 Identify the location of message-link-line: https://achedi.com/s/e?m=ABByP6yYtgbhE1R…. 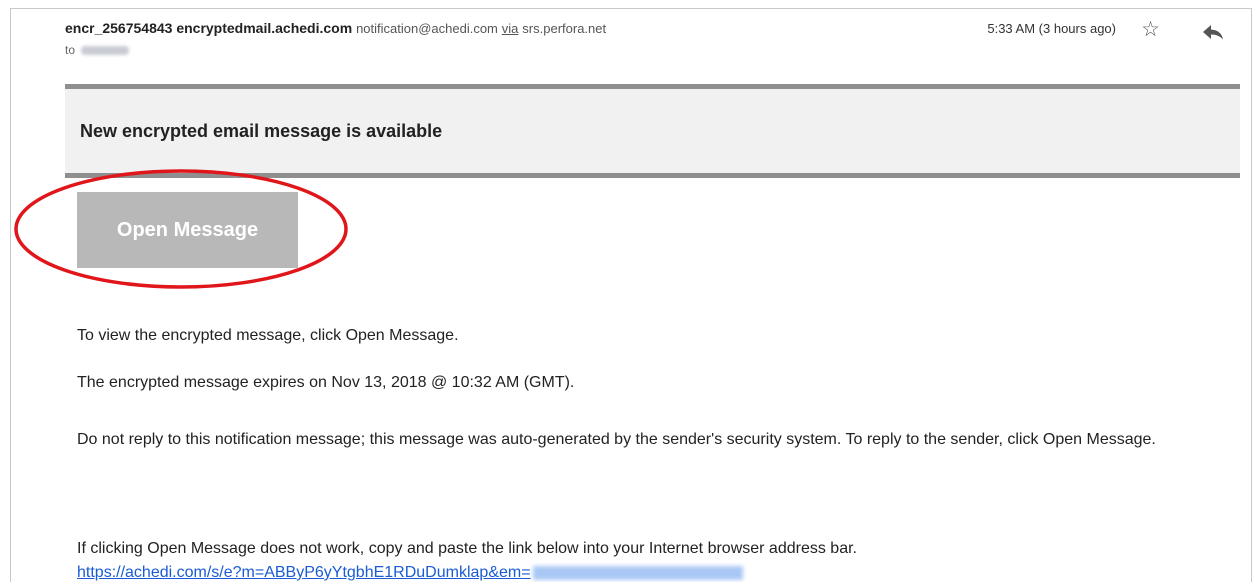
(410, 573).